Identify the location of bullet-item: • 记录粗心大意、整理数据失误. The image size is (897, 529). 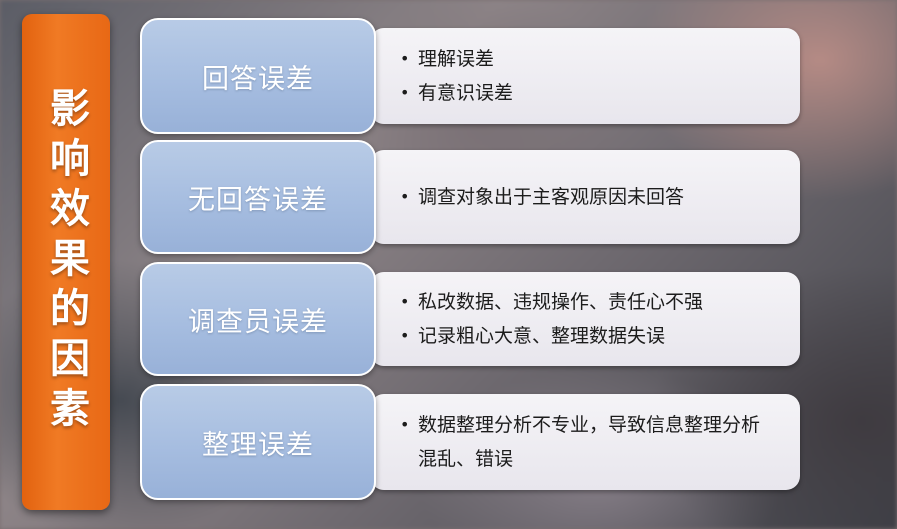
(589, 336).